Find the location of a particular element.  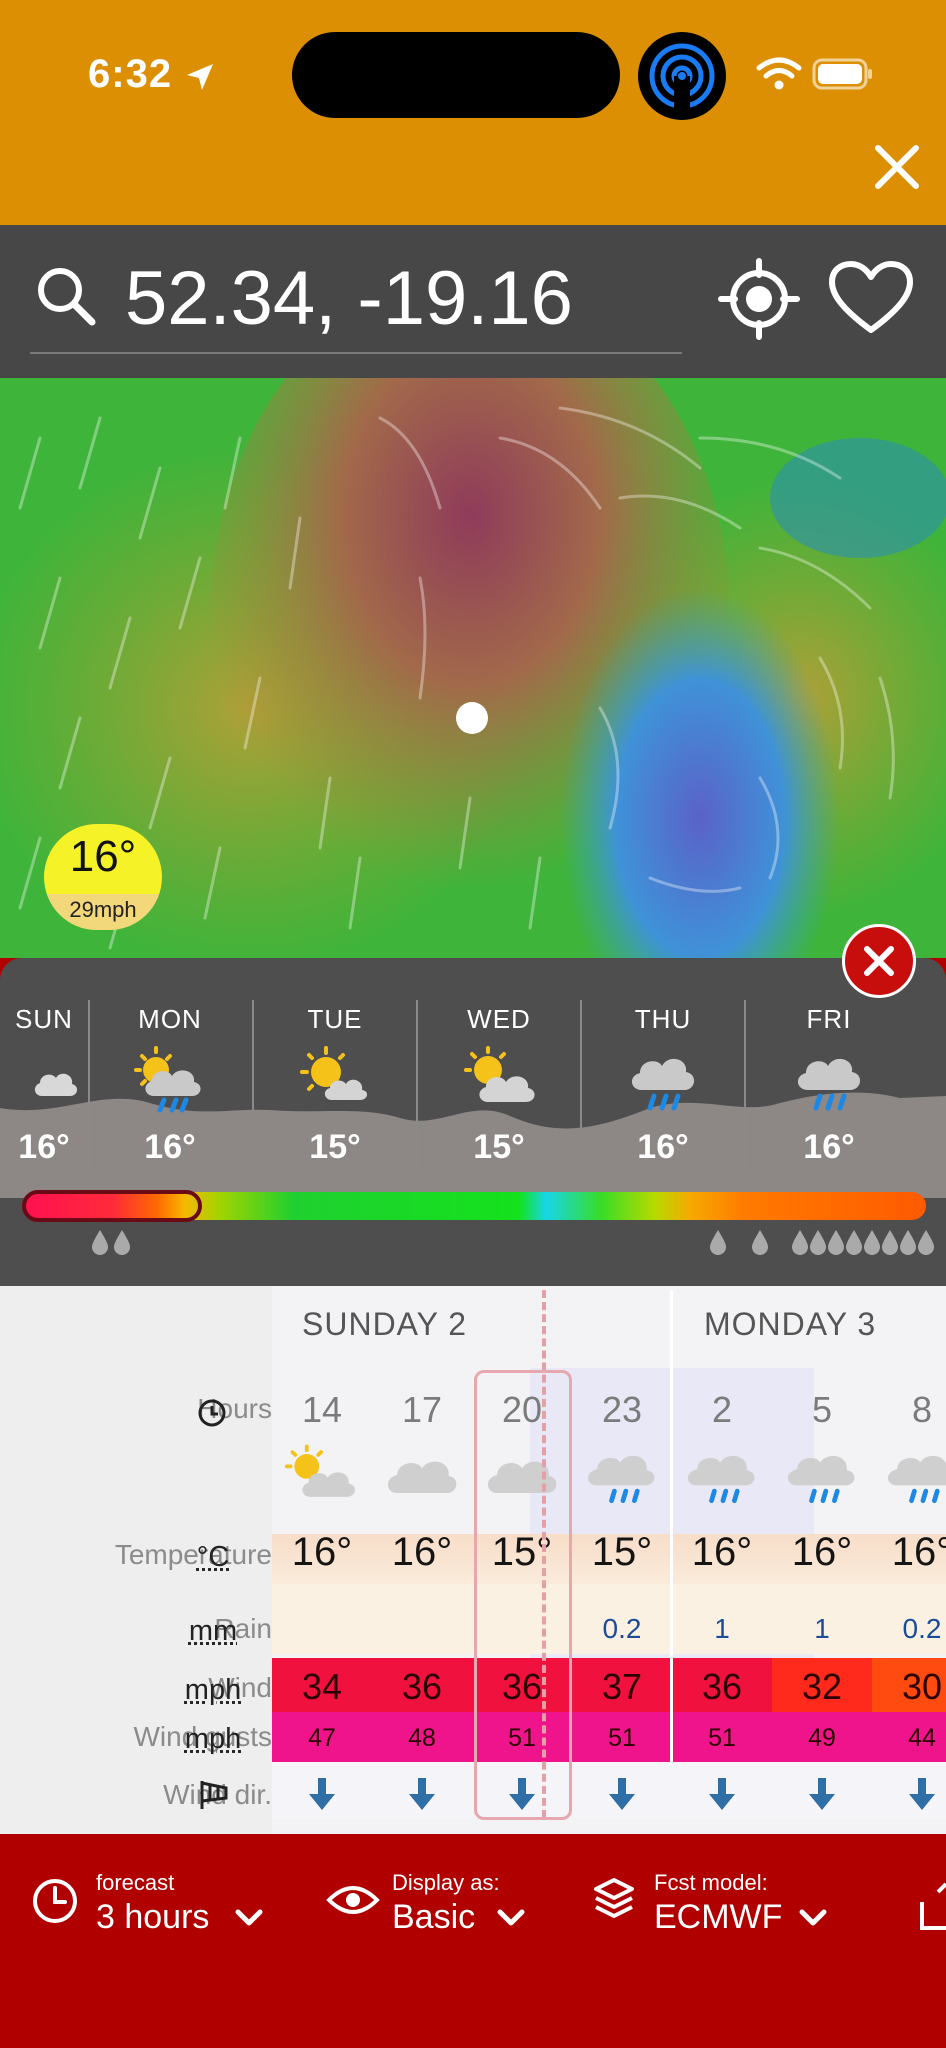

model-value: ECMWF is located at coordinates (718, 1917).